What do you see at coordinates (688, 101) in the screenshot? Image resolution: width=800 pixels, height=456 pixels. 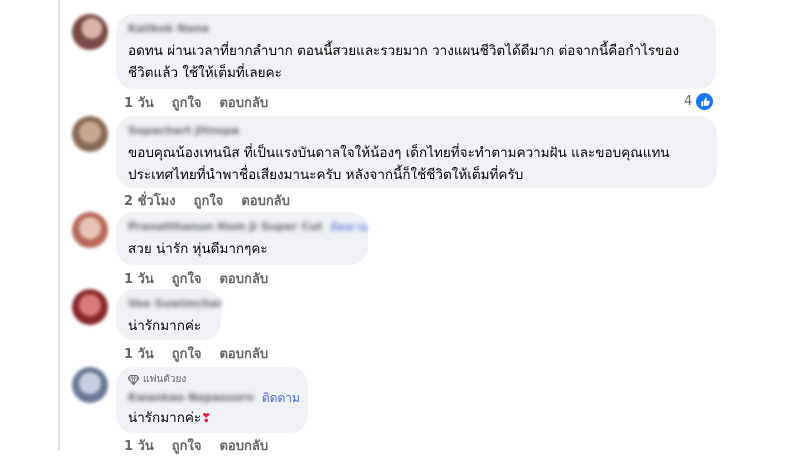 I see `reaction-count: 4` at bounding box center [688, 101].